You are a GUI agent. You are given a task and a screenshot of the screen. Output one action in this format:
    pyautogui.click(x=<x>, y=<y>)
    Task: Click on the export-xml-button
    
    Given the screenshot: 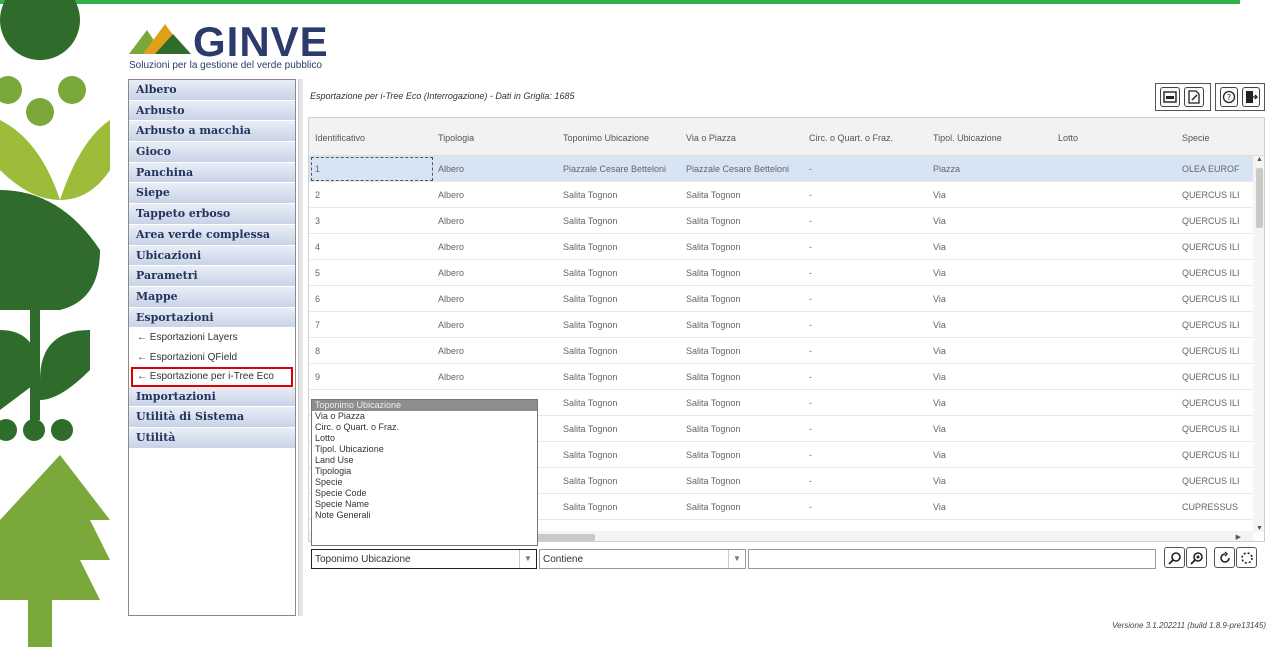 What is the action you would take?
    pyautogui.click(x=1170, y=97)
    